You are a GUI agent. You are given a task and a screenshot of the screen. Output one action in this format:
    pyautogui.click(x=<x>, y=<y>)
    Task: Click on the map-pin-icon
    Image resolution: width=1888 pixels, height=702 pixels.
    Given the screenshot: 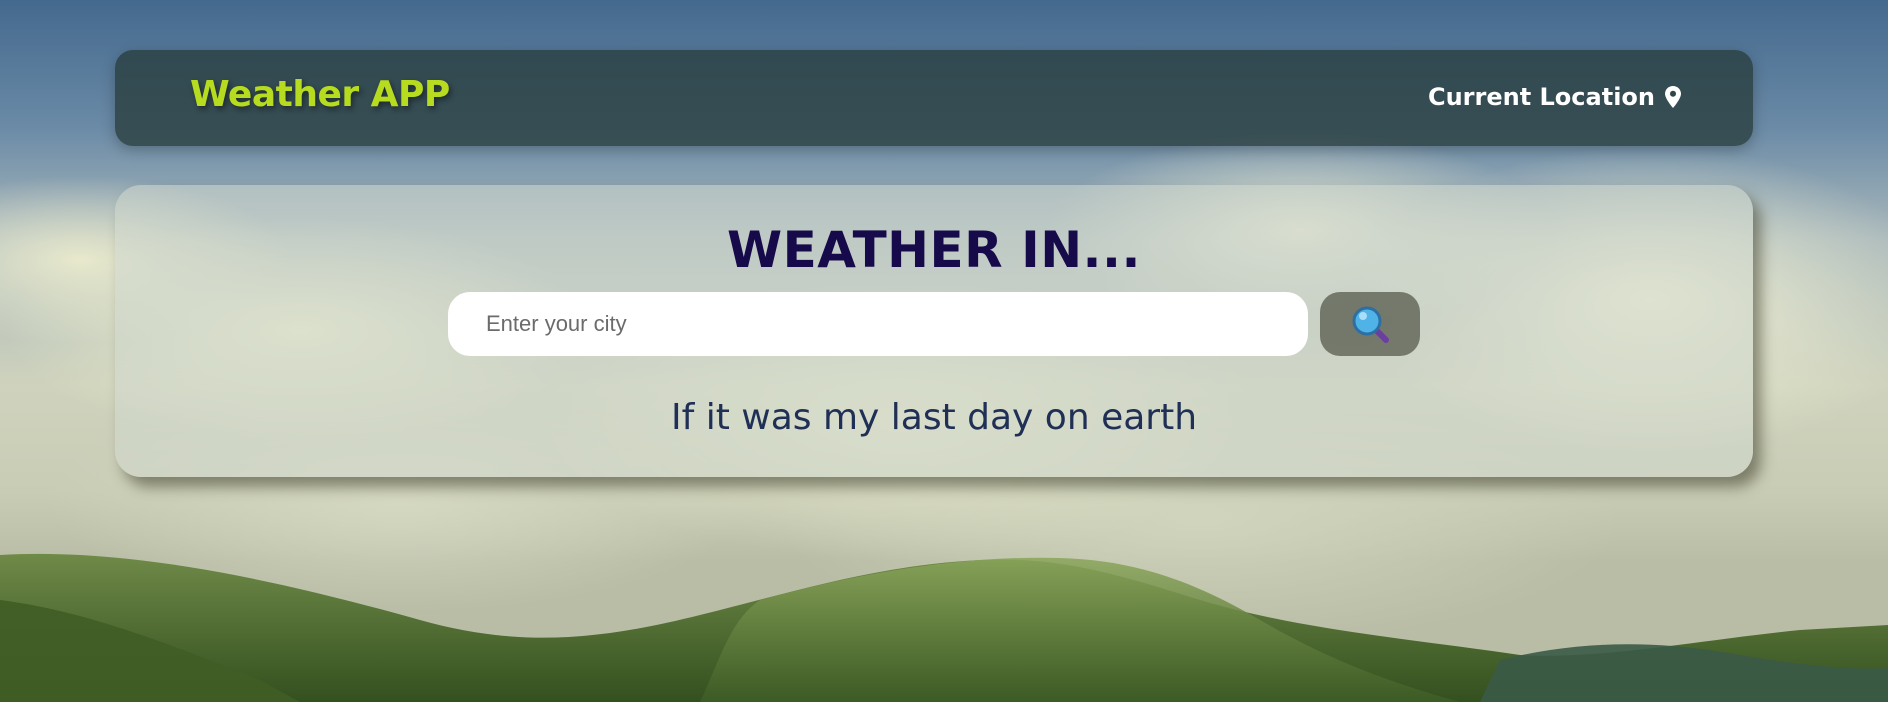 What is the action you would take?
    pyautogui.click(x=1673, y=97)
    